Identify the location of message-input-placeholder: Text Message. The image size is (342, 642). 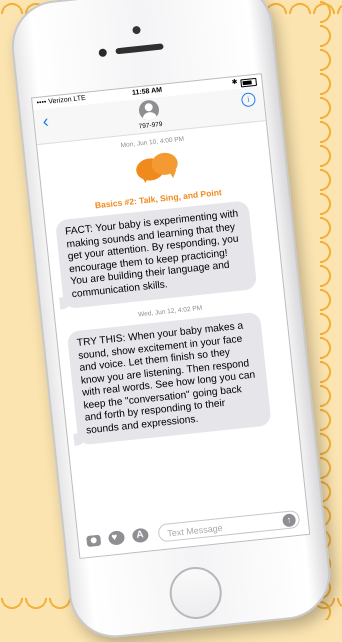
(195, 530).